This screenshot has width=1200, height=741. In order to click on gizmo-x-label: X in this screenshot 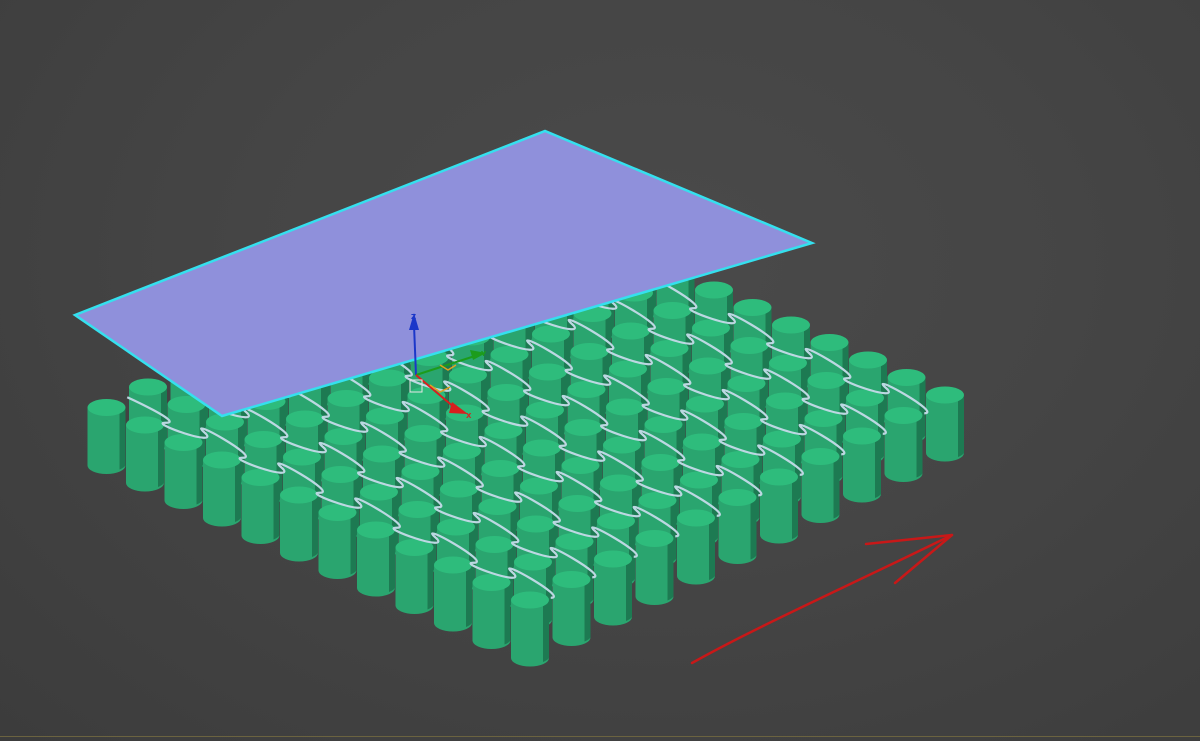, I will do `click(469, 416)`.